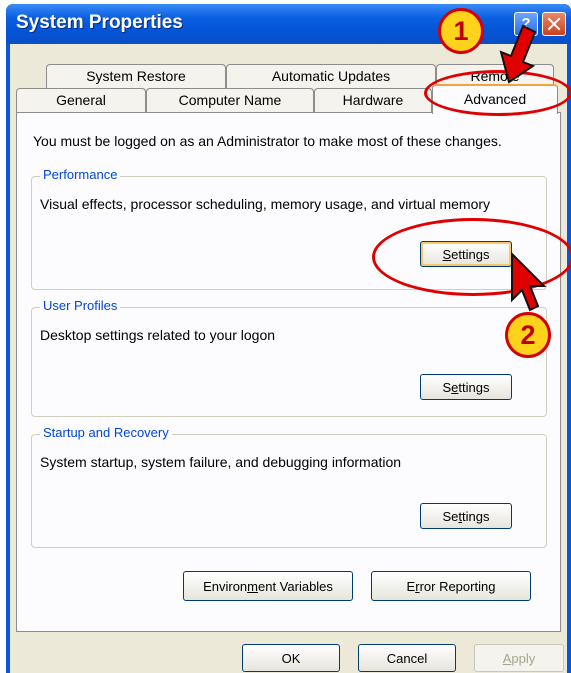  I want to click on tab-general: General, so click(81, 100).